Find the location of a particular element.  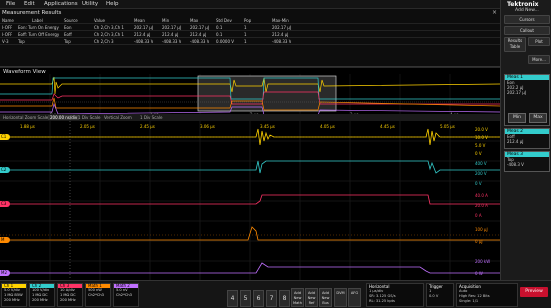

ch2-marker: C2 is located at coordinates (5, 170).